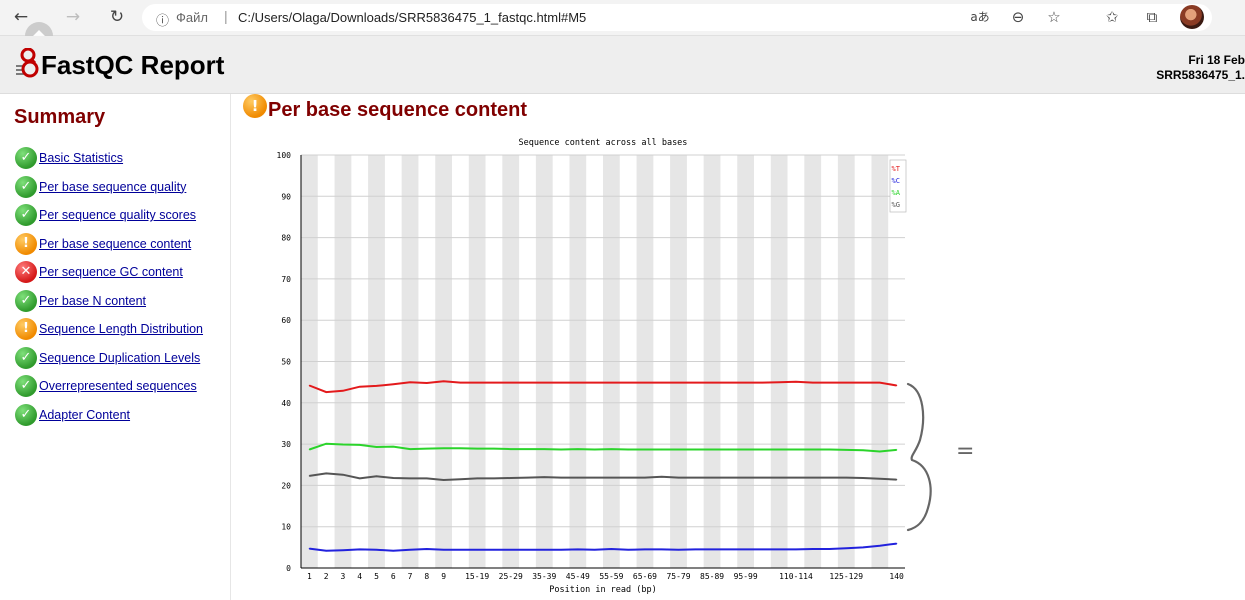  Describe the element at coordinates (426, 576) in the screenshot. I see `x-tick-label: 8` at that location.